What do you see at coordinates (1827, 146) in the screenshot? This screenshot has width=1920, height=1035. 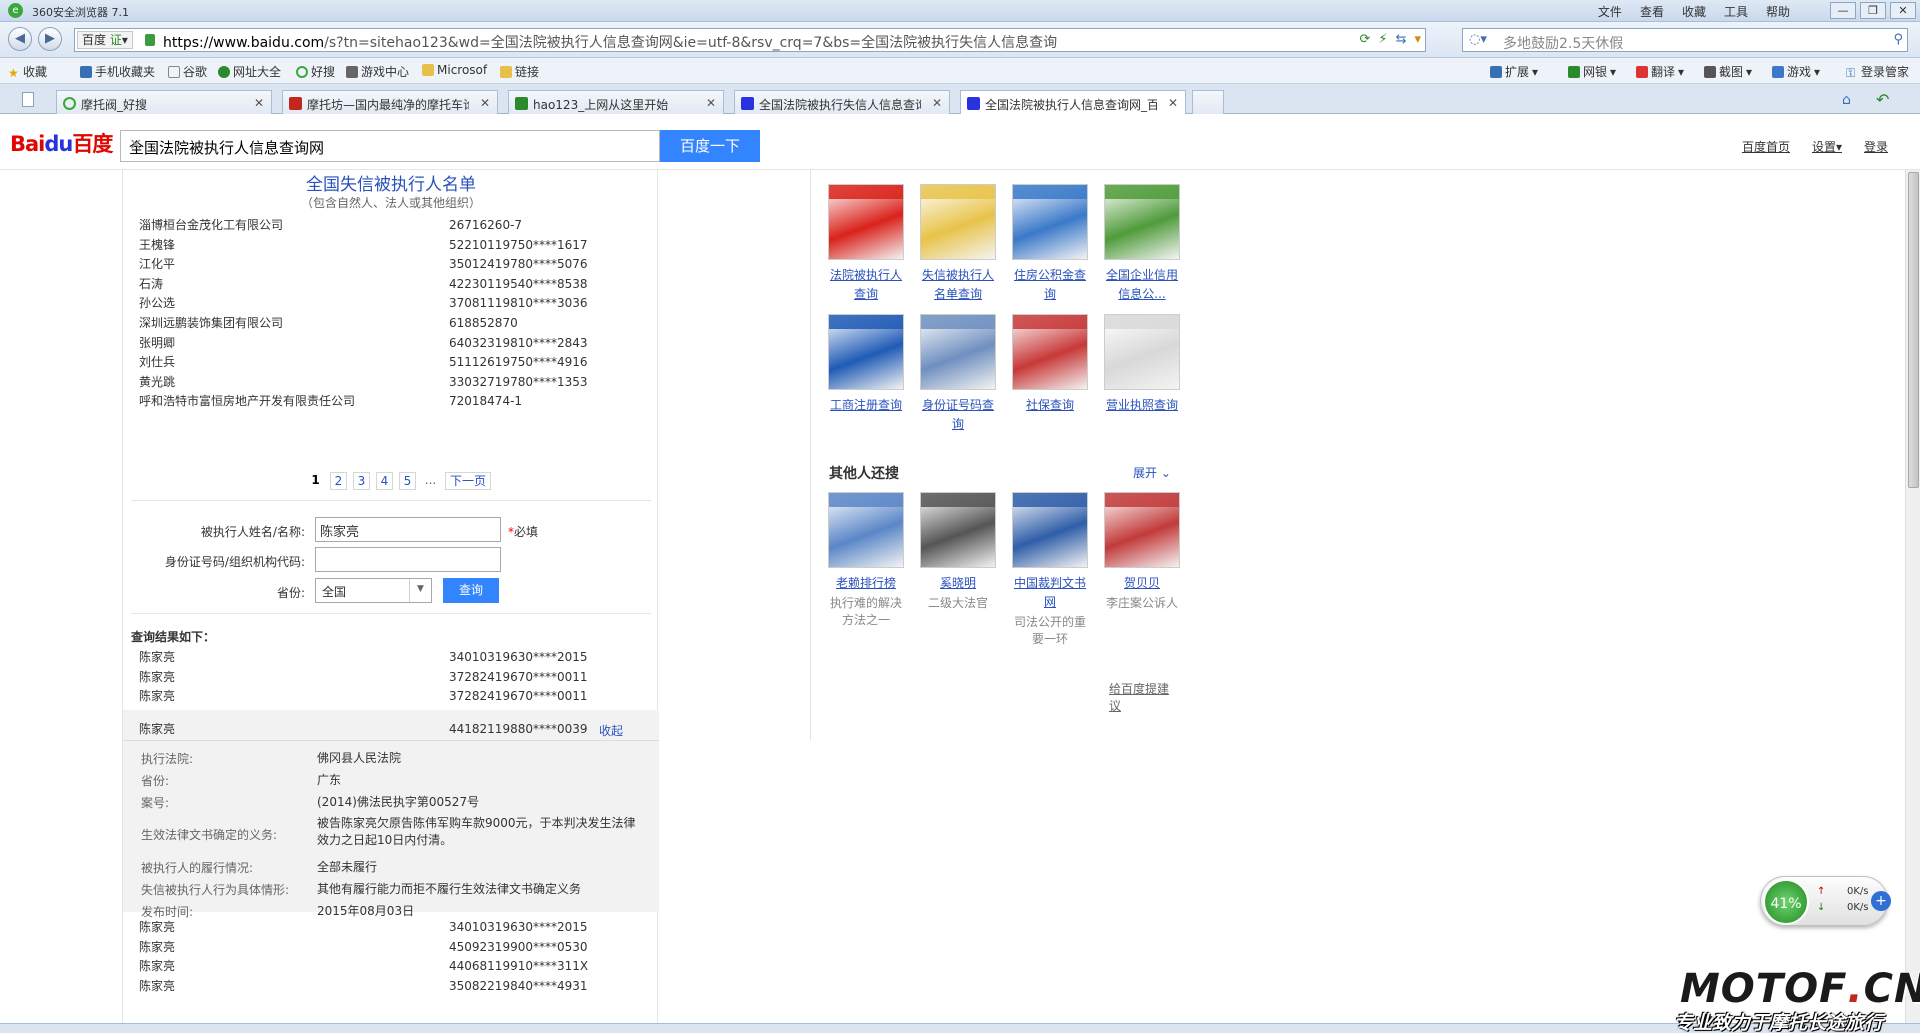 I see `settings-link: 设置▾` at bounding box center [1827, 146].